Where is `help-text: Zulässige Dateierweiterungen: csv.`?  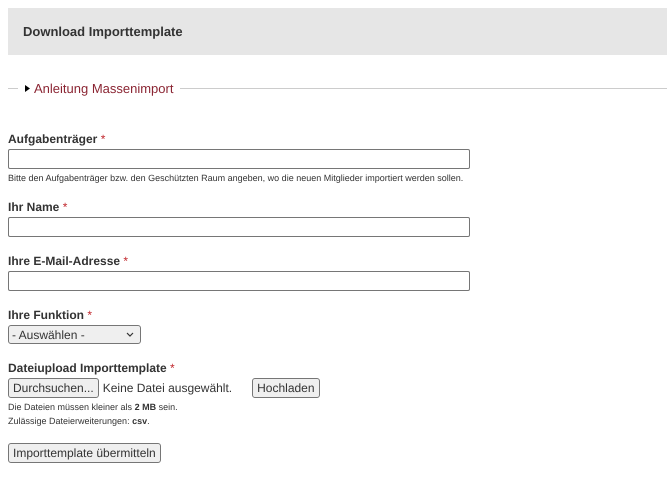
help-text: Zulässige Dateierweiterungen: csv. is located at coordinates (79, 421).